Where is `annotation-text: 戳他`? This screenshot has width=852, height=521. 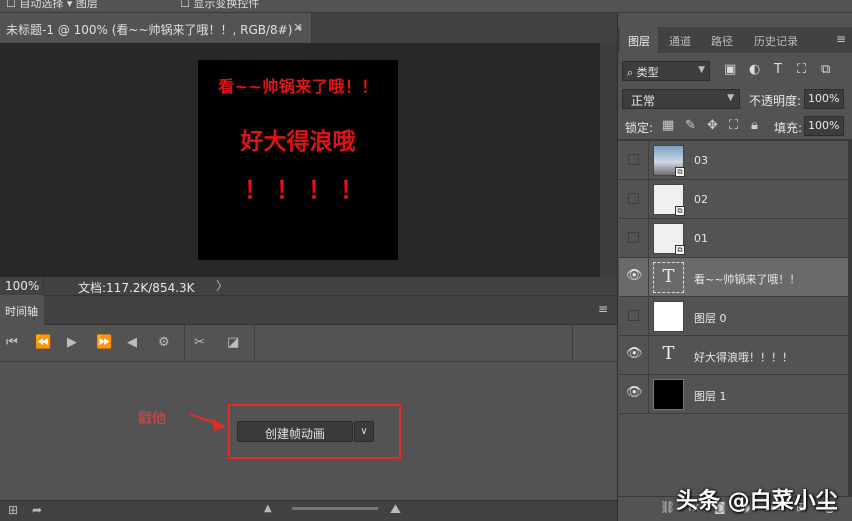 annotation-text: 戳他 is located at coordinates (152, 419).